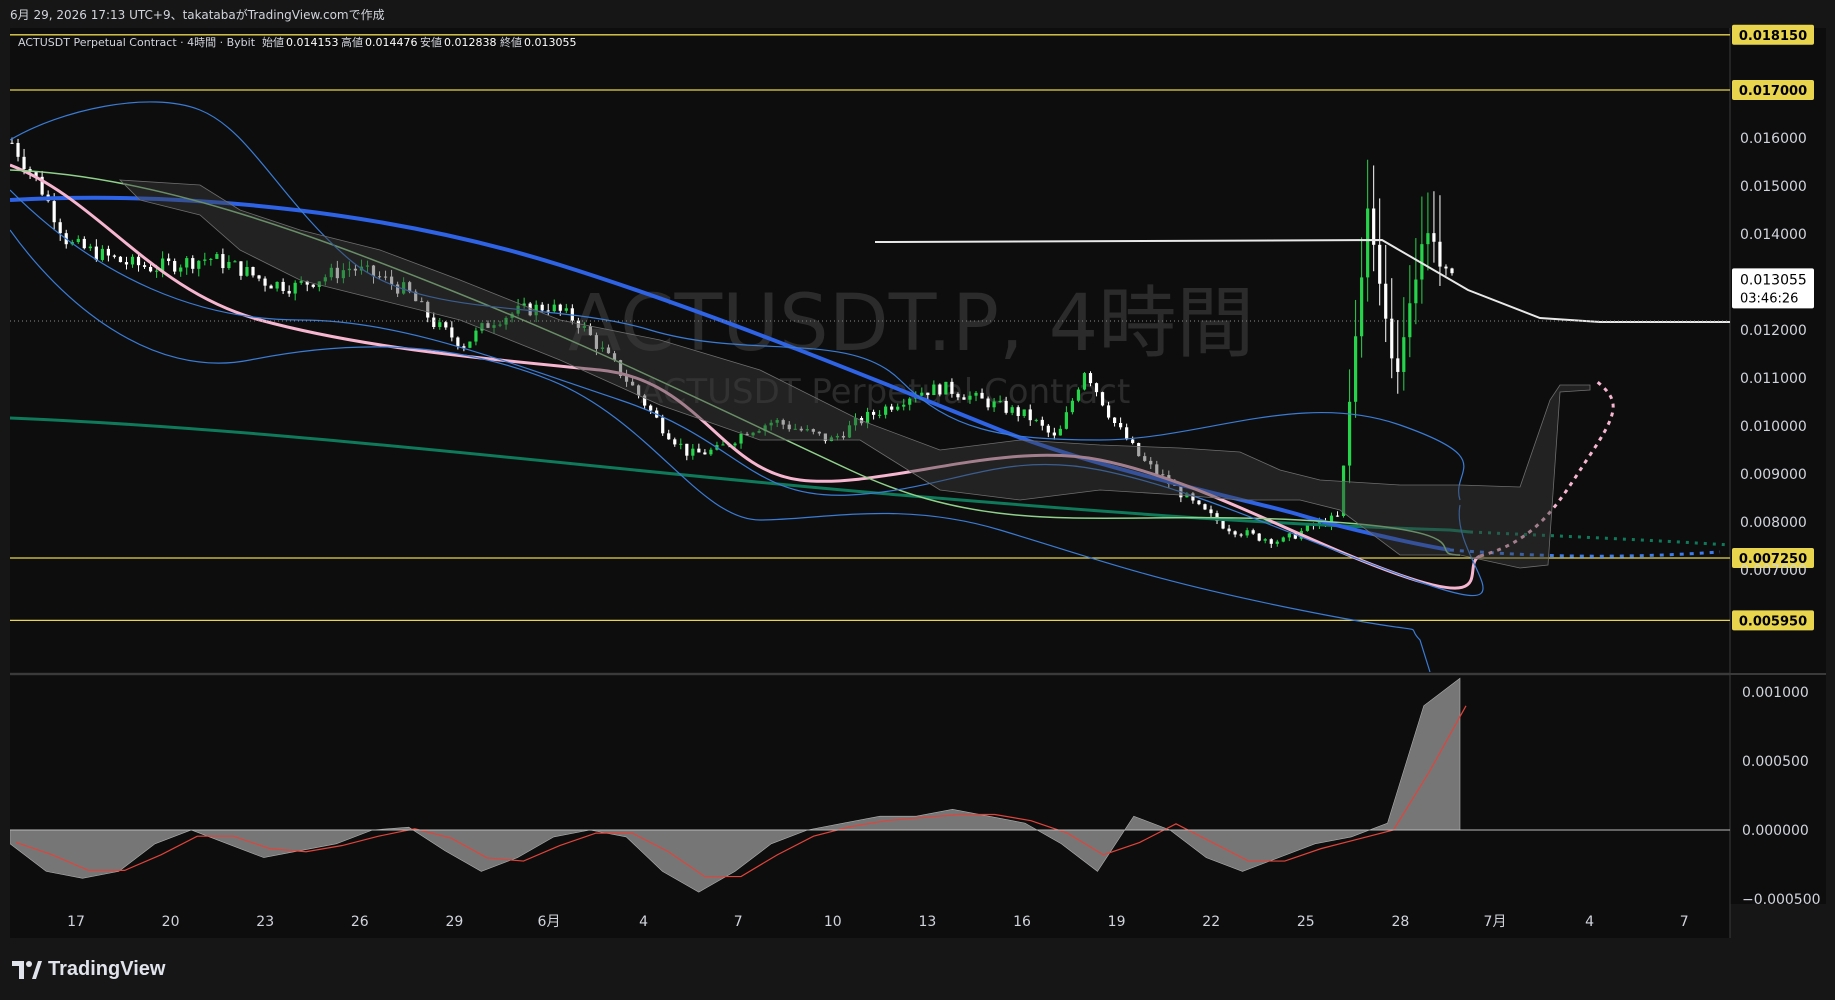 The height and width of the screenshot is (1000, 1835). I want to click on time-tick-label: 7, so click(1684, 922).